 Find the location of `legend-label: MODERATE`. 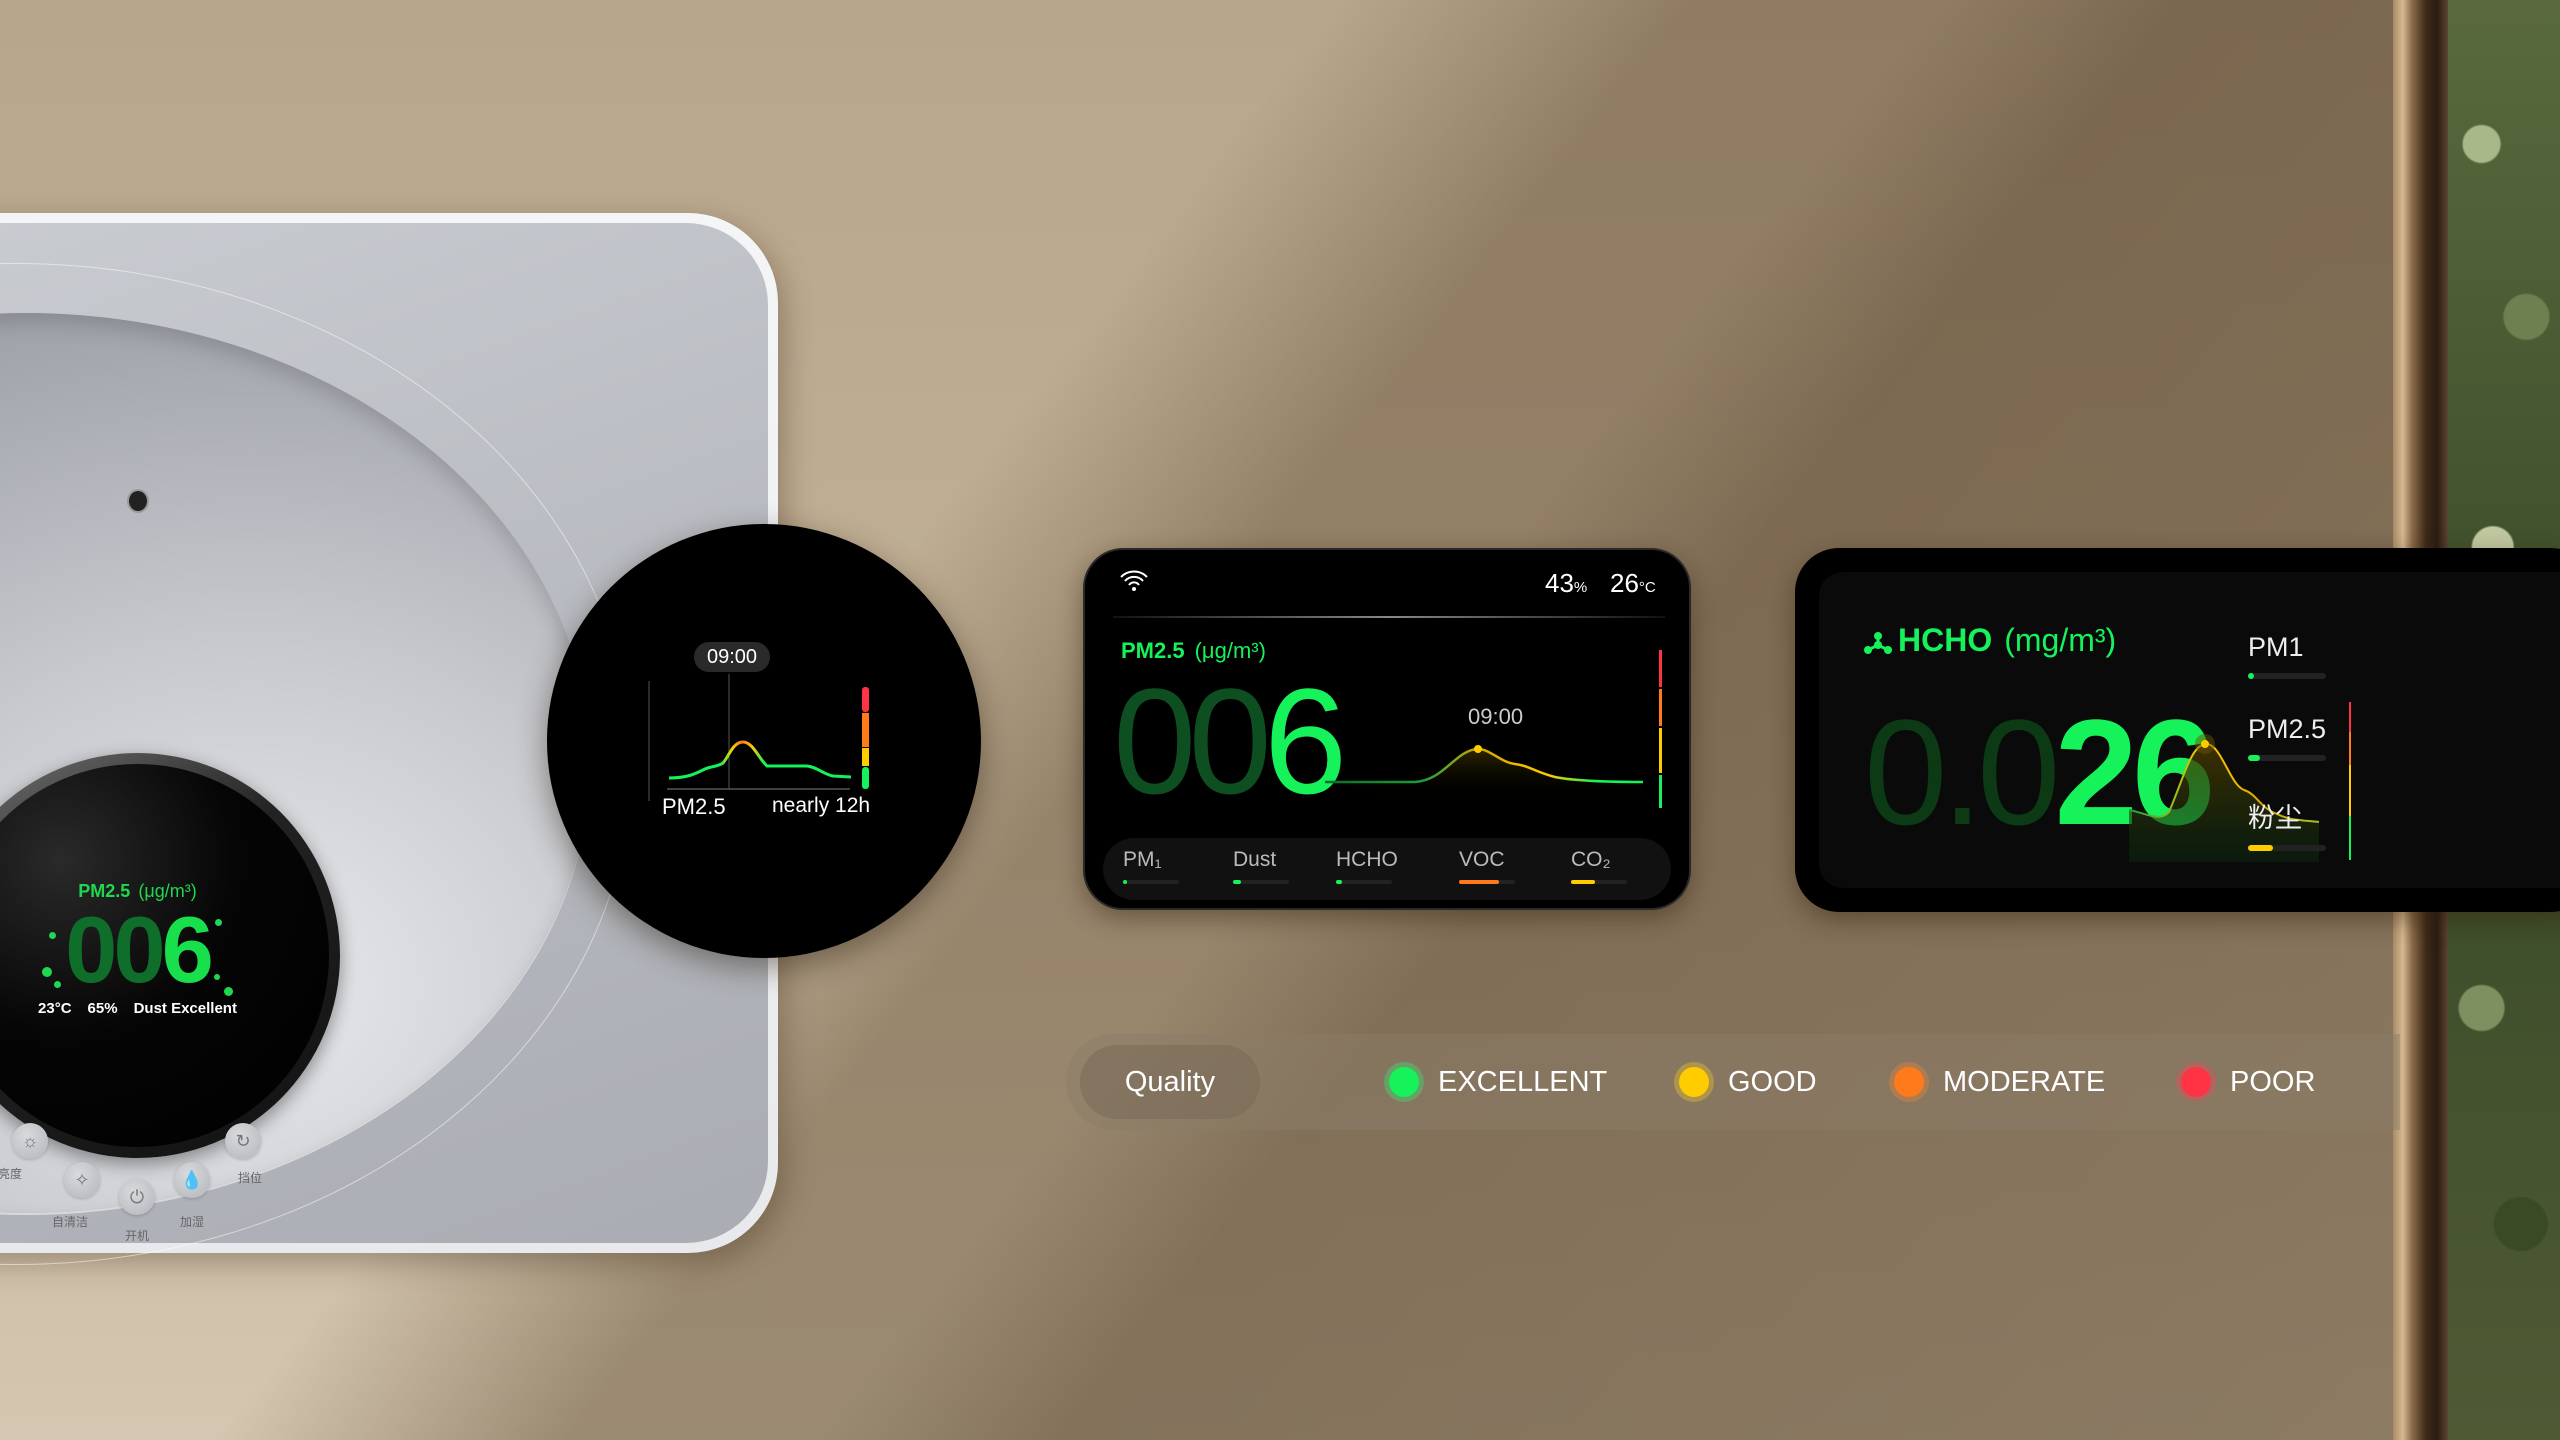

legend-label: MODERATE is located at coordinates (2024, 1081).